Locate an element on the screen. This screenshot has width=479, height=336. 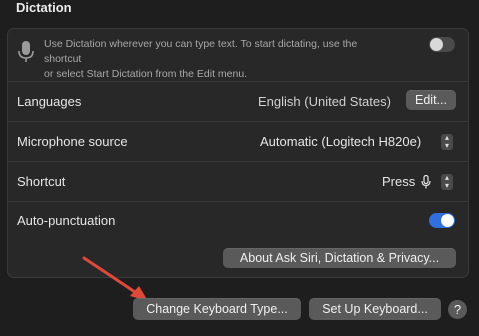
auto-punctuation-label: Auto-punctuation is located at coordinates (66, 220).